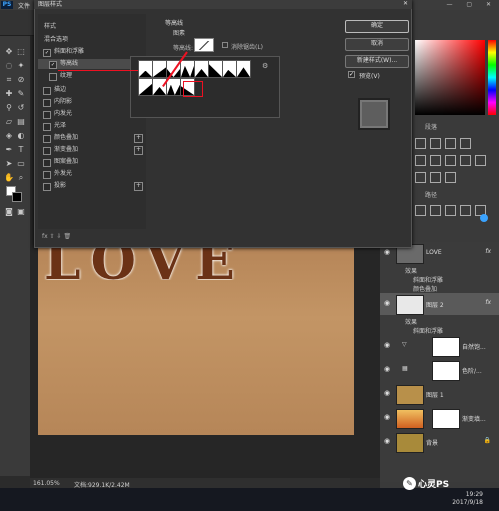 The height and width of the screenshot is (511, 499). I want to click on stamp-tool-icon: ⚲, so click(9, 107).